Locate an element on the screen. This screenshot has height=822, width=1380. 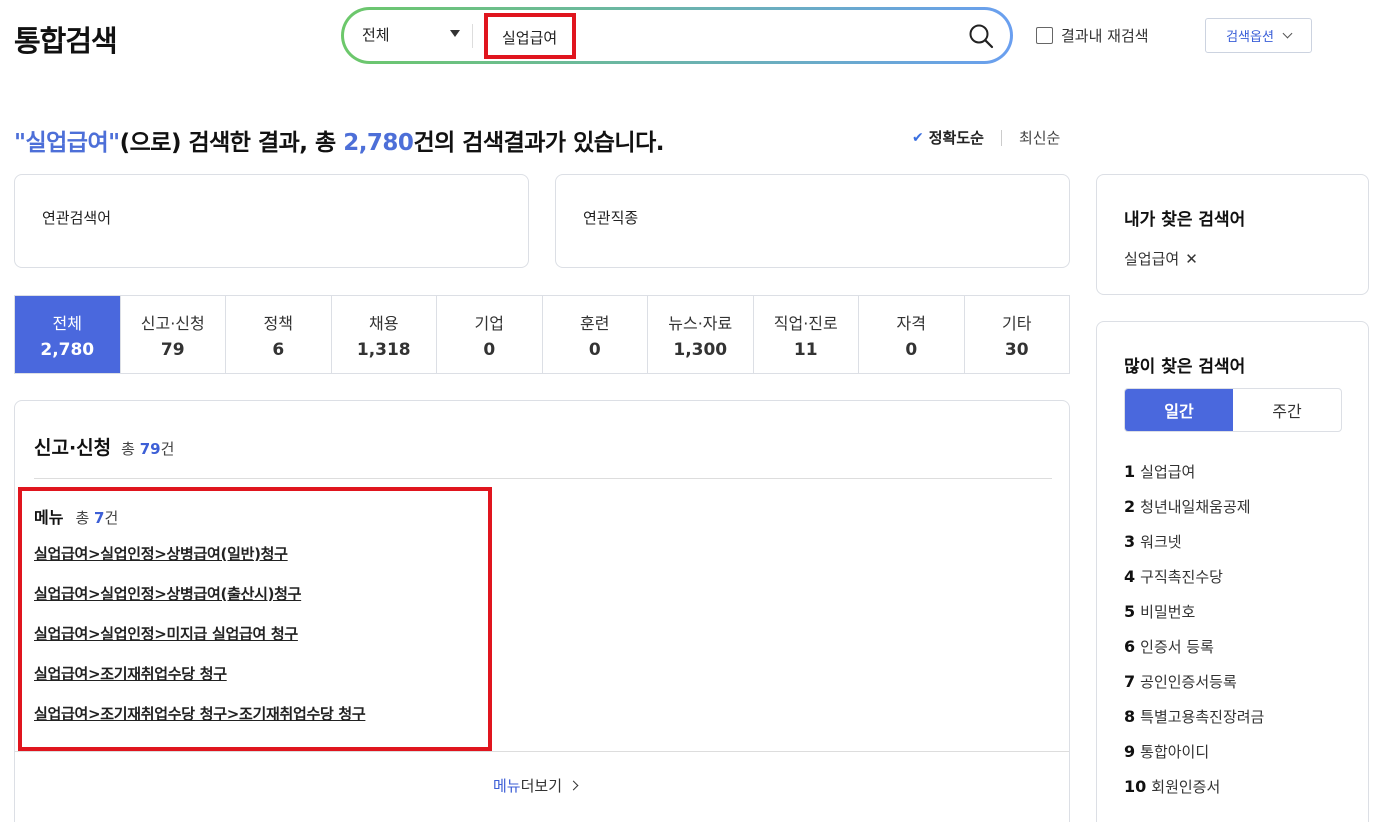
tab-count: 11 is located at coordinates (805, 349).